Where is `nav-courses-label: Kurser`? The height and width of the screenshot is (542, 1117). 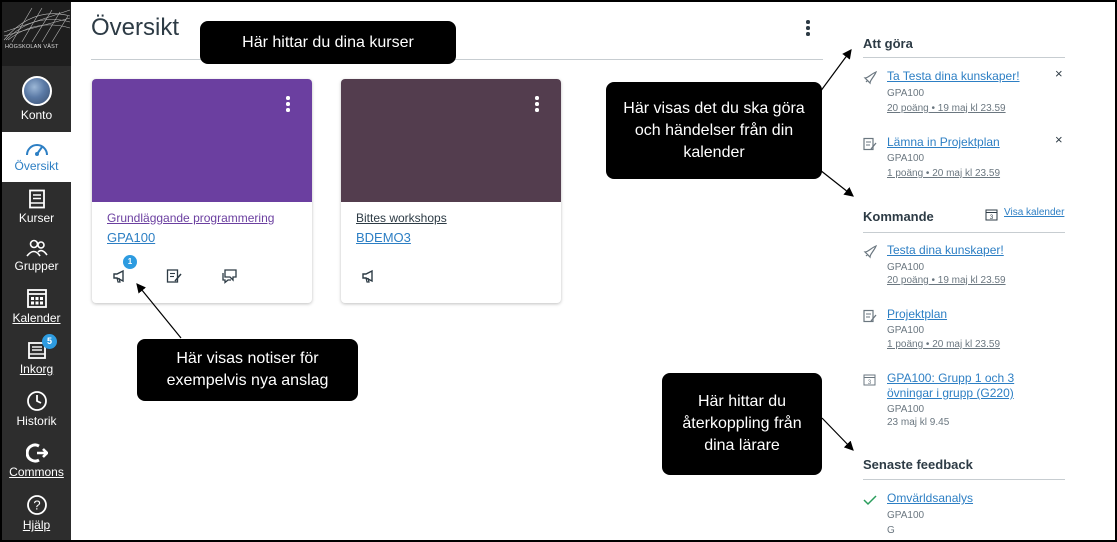 nav-courses-label: Kurser is located at coordinates (36, 218).